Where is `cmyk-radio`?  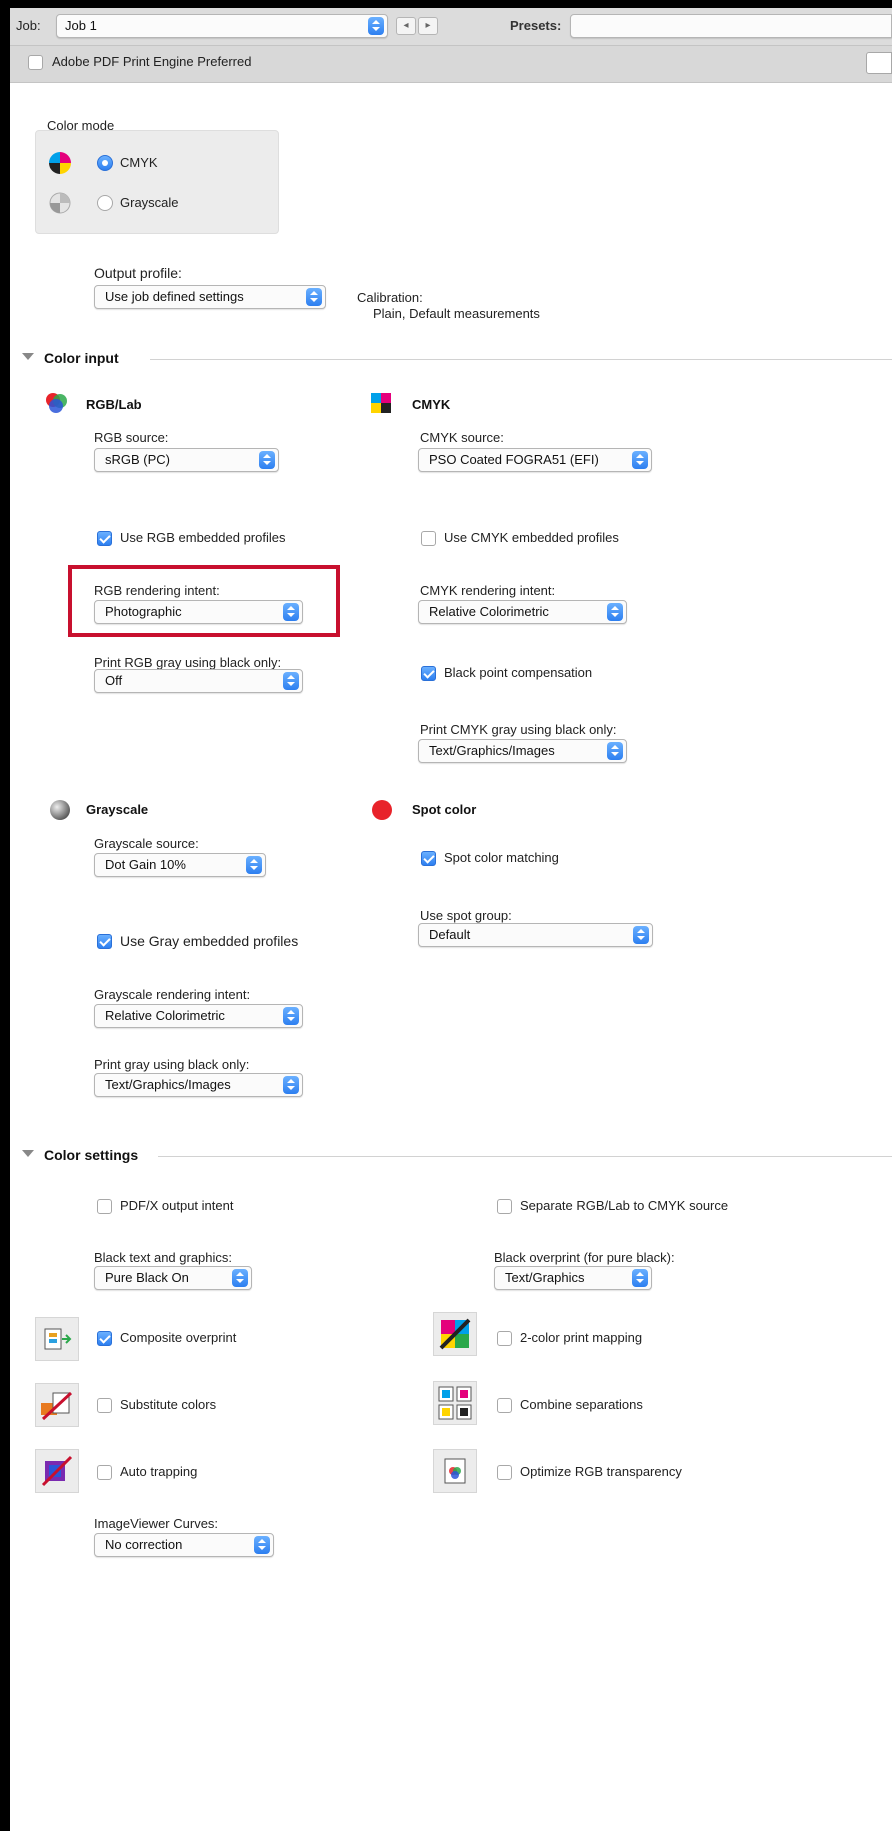
cmyk-radio is located at coordinates (105, 163).